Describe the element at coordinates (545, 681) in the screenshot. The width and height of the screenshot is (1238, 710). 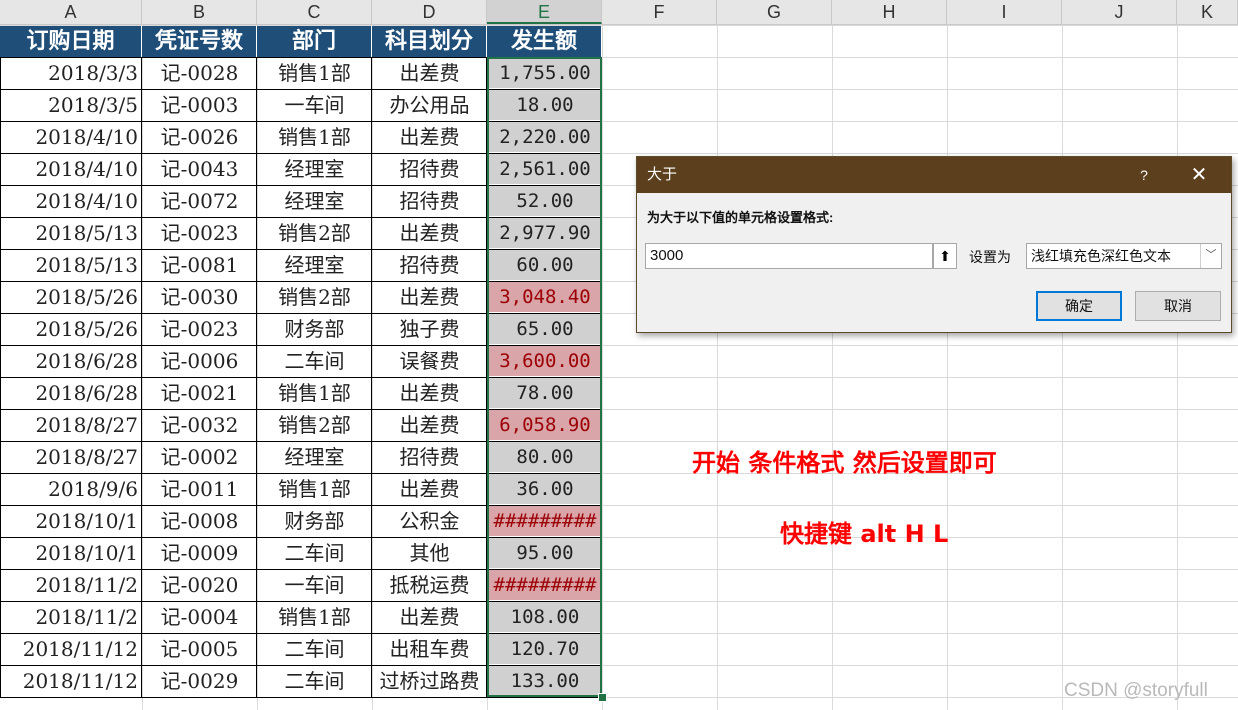
I see `amount-cell: 133.00` at that location.